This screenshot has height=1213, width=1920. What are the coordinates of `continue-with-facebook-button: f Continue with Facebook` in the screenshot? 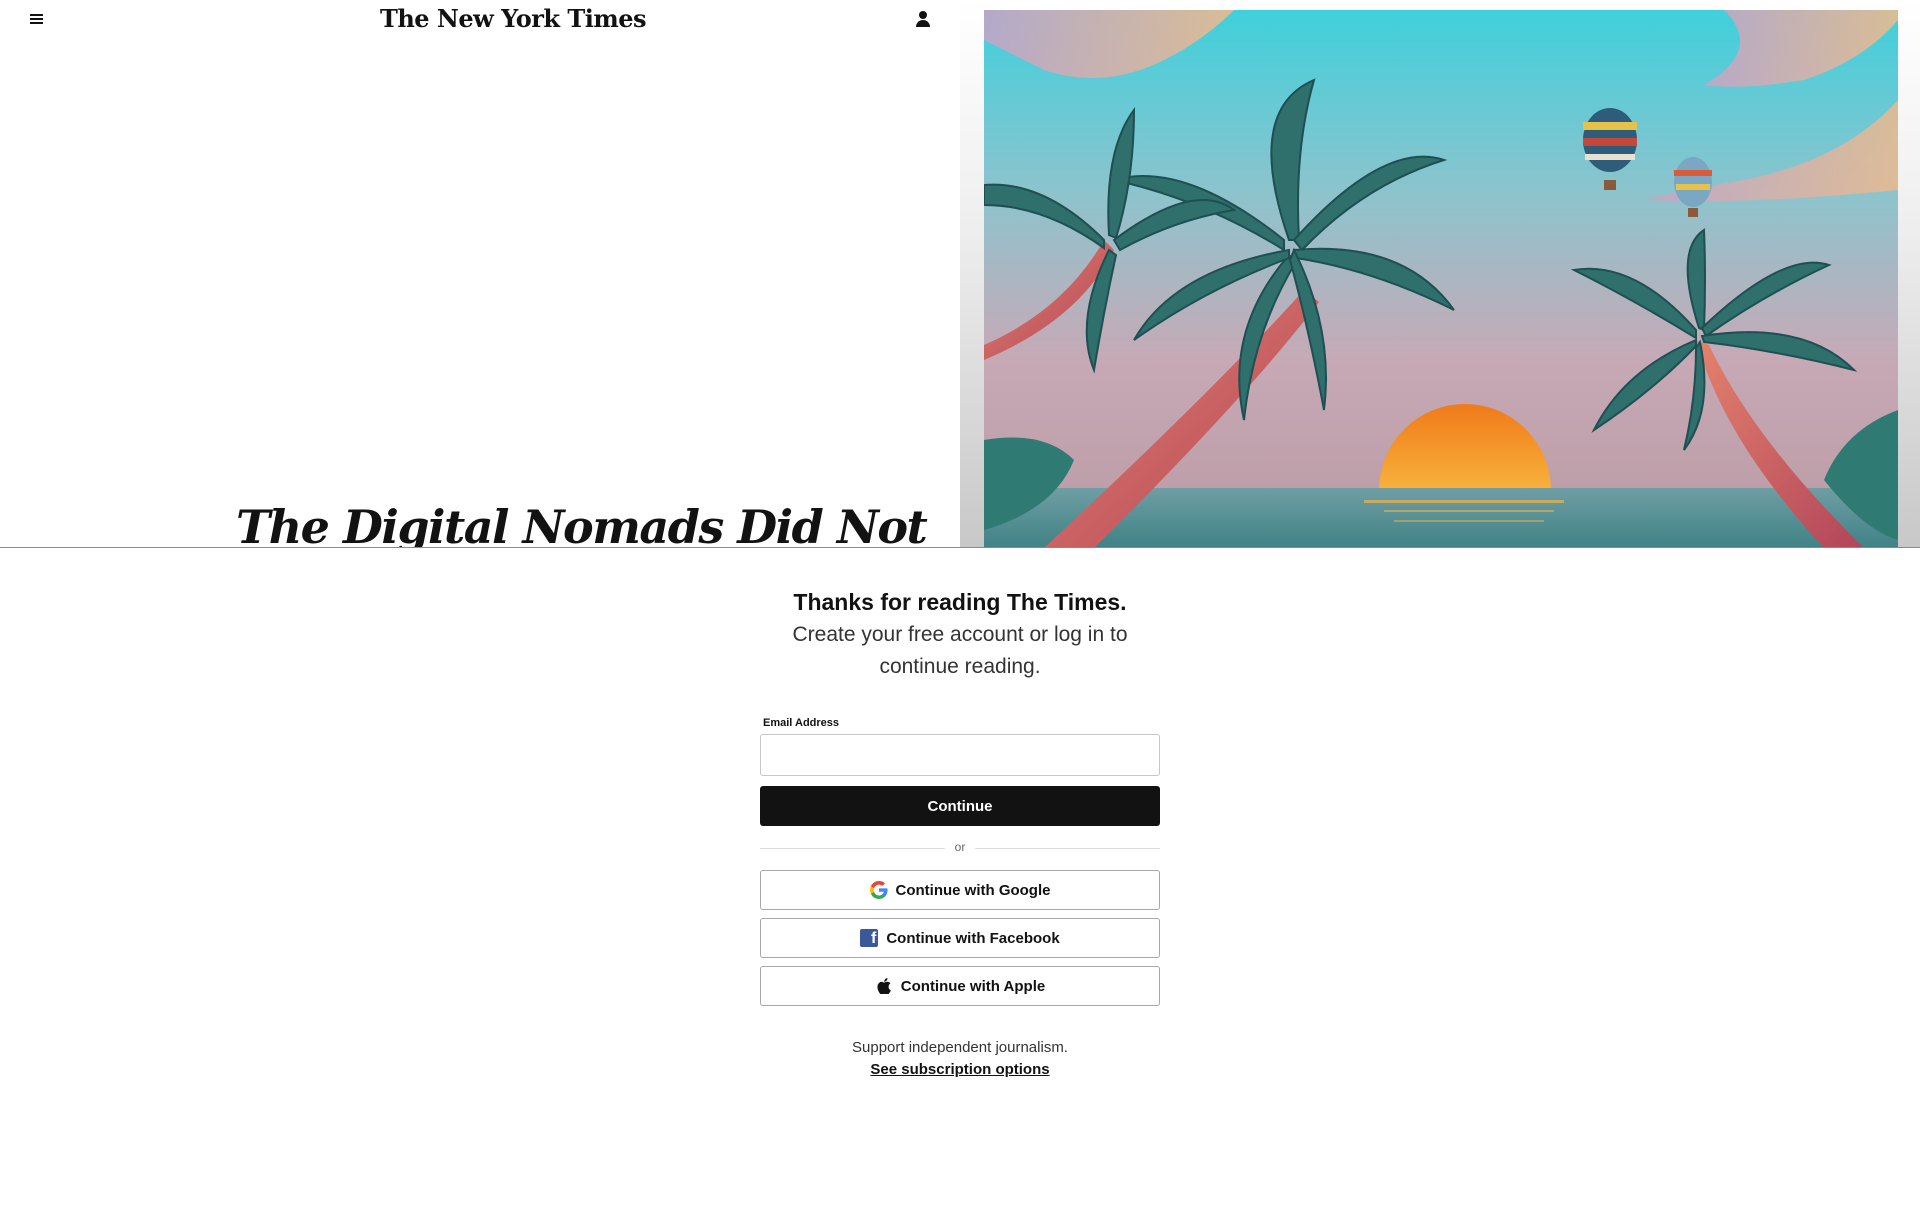 It's located at (960, 938).